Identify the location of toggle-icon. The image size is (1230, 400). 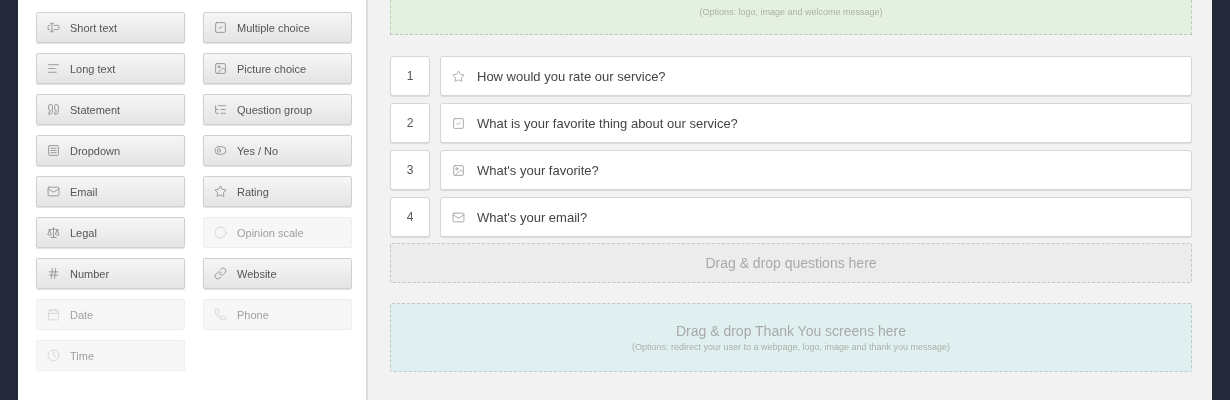
(220, 150).